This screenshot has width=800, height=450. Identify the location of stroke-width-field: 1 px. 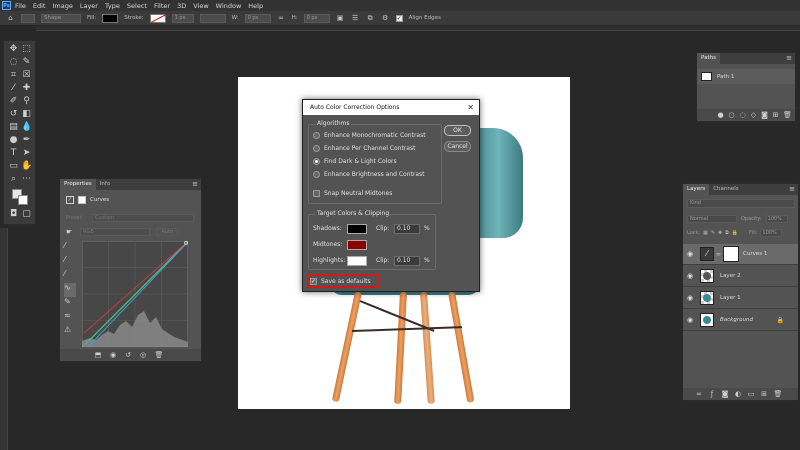
(182, 18).